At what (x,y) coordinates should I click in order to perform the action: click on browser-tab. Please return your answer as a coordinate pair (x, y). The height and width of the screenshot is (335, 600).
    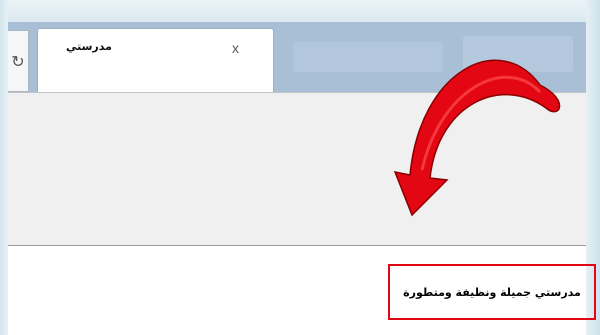
    Looking at the image, I should click on (155, 60).